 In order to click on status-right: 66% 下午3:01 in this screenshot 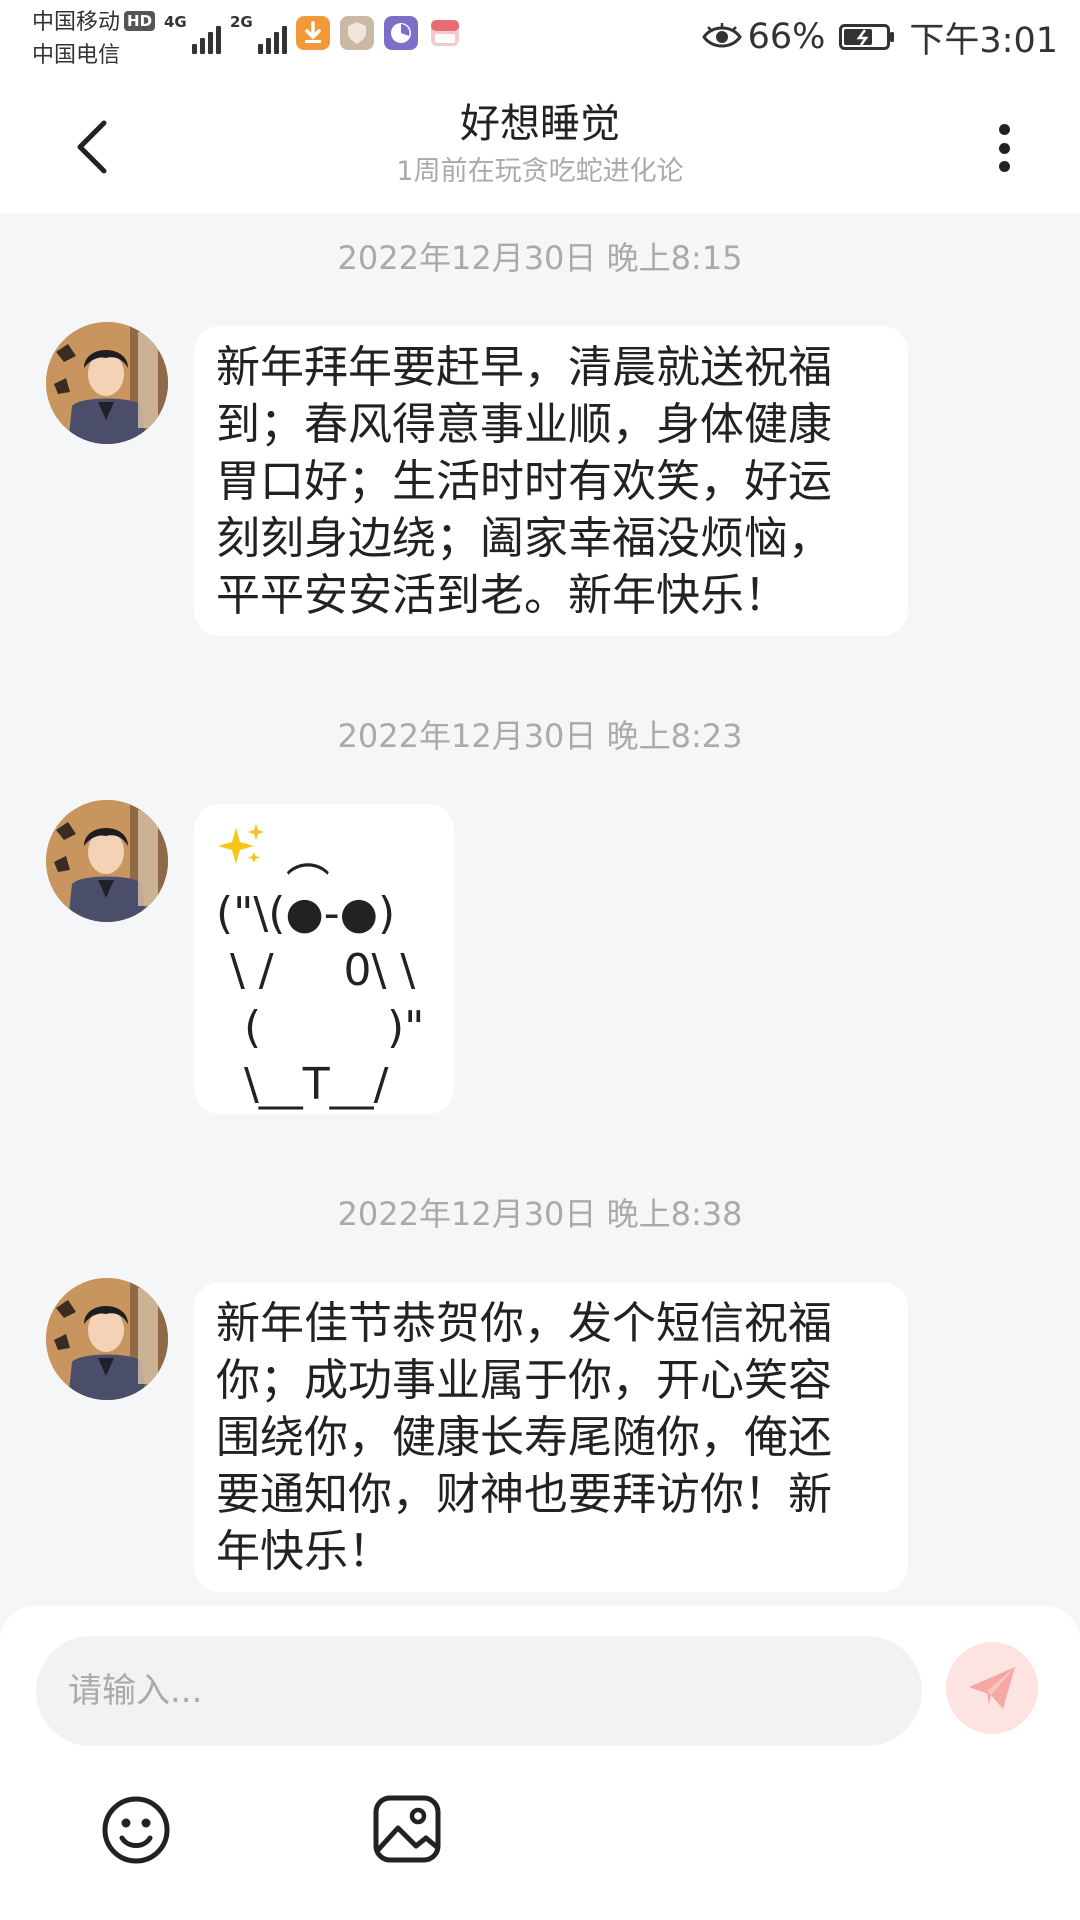, I will do `click(879, 37)`.